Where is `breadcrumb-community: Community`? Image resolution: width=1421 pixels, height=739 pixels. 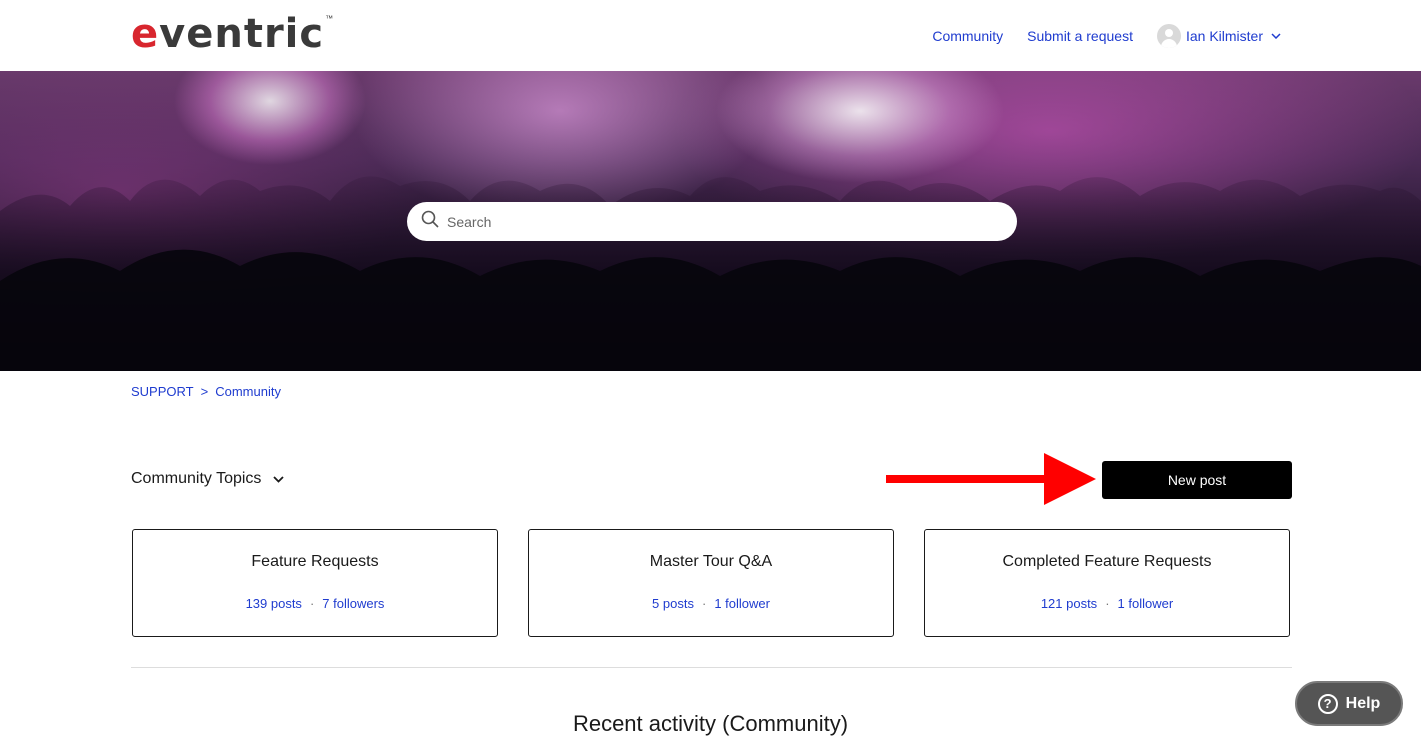 breadcrumb-community: Community is located at coordinates (248, 391).